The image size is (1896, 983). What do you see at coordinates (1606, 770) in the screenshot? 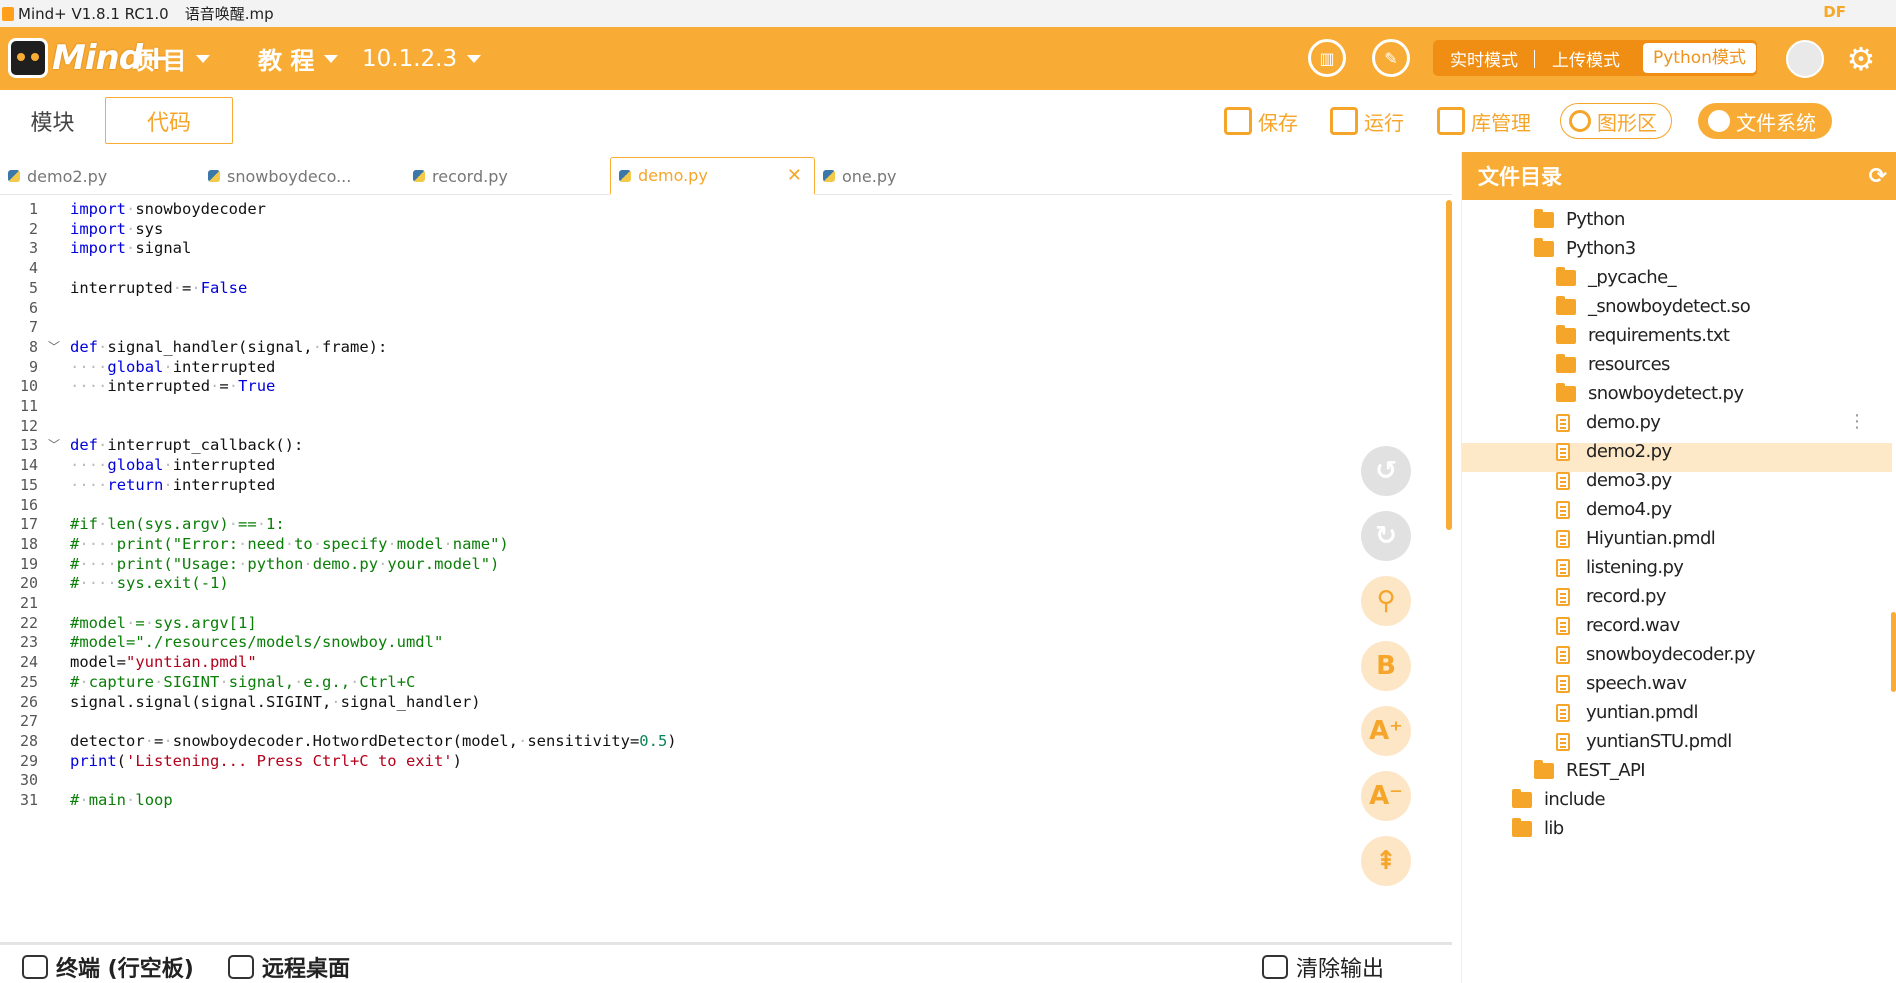
I see `tree-item-label: REST_API` at bounding box center [1606, 770].